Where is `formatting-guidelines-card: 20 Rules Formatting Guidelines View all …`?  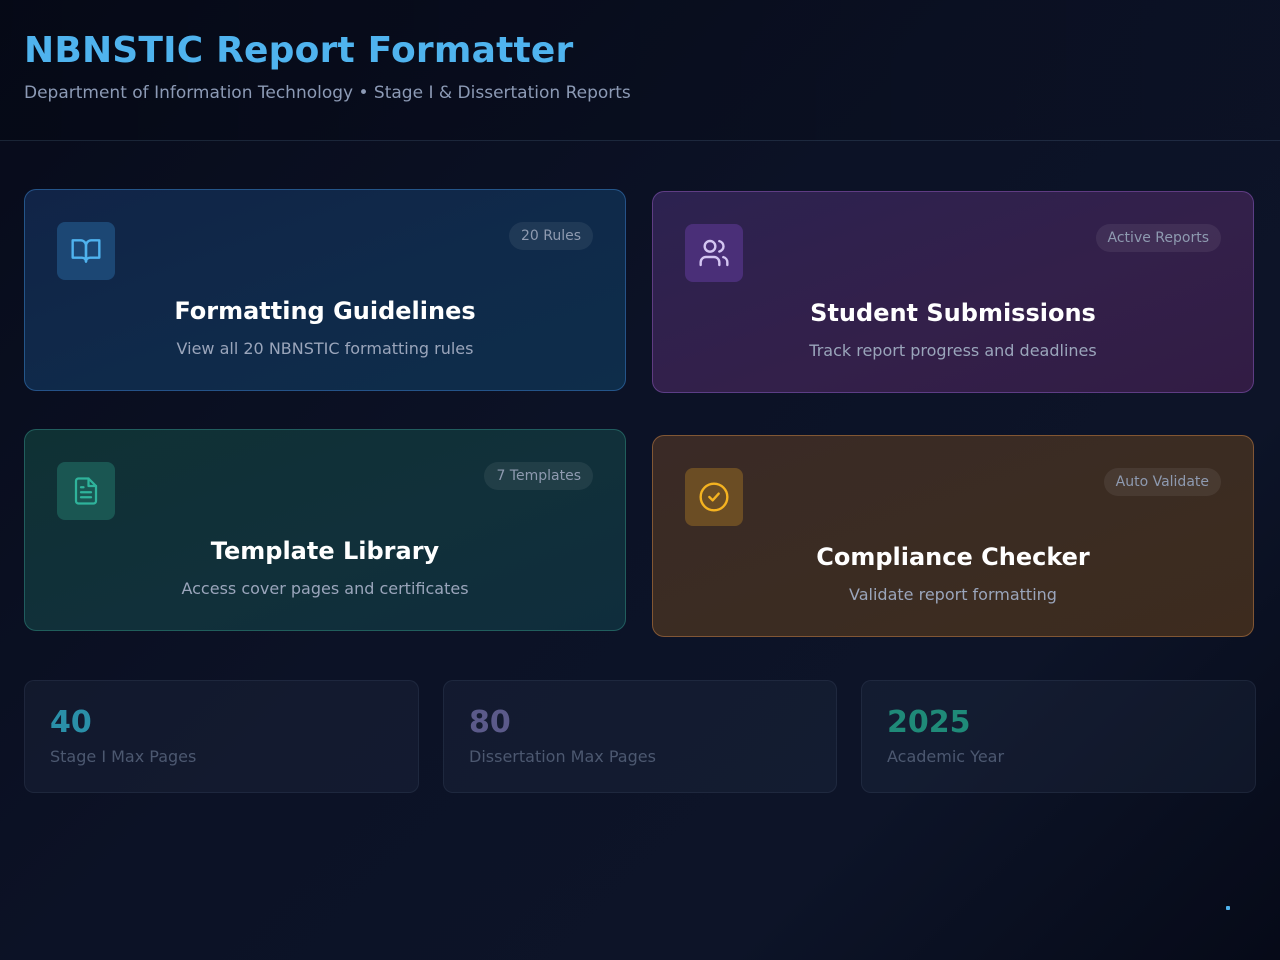
formatting-guidelines-card: 20 Rules Formatting Guidelines View all … is located at coordinates (325, 290).